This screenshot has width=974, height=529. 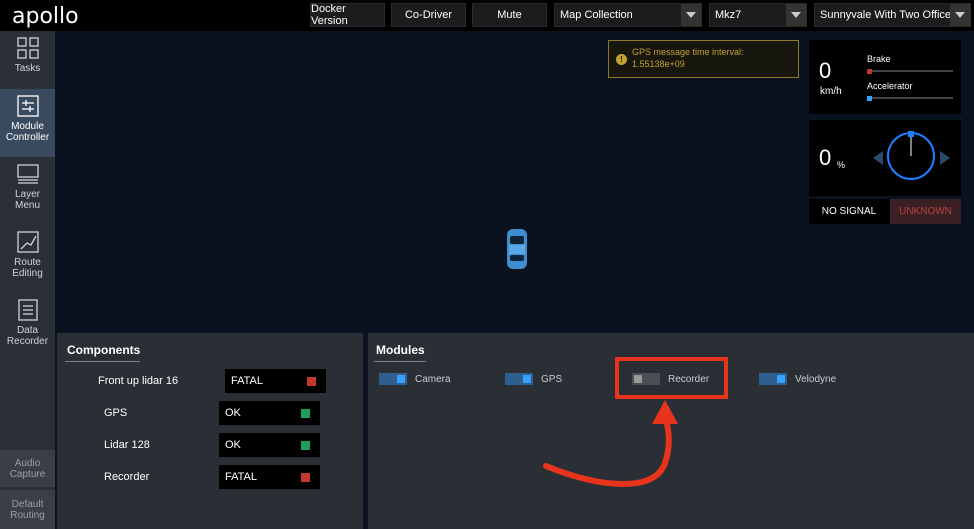 I want to click on component-name: GPS, so click(x=116, y=413).